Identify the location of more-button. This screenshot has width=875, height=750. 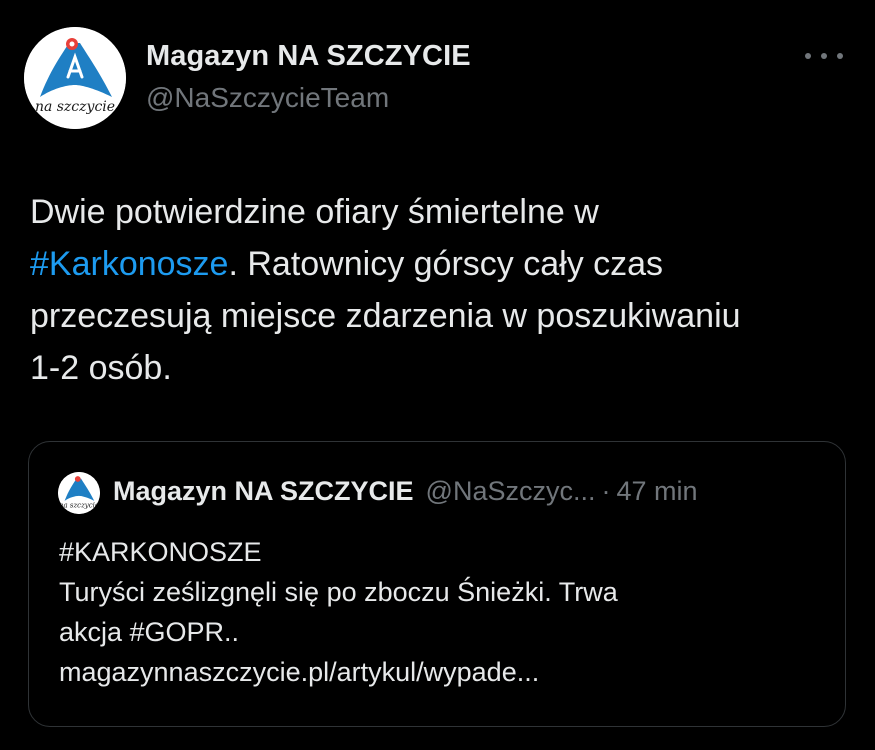
(824, 56).